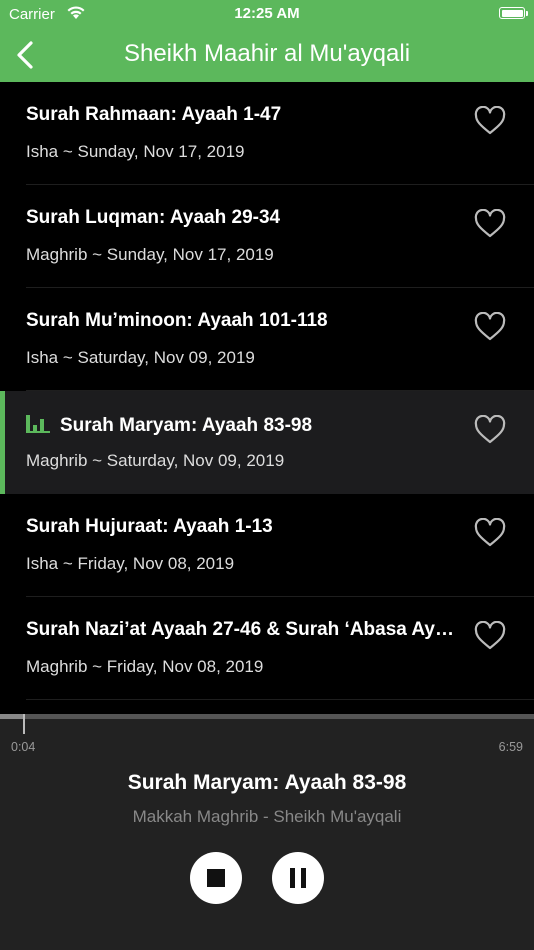  What do you see at coordinates (298, 878) in the screenshot?
I see `pause-button` at bounding box center [298, 878].